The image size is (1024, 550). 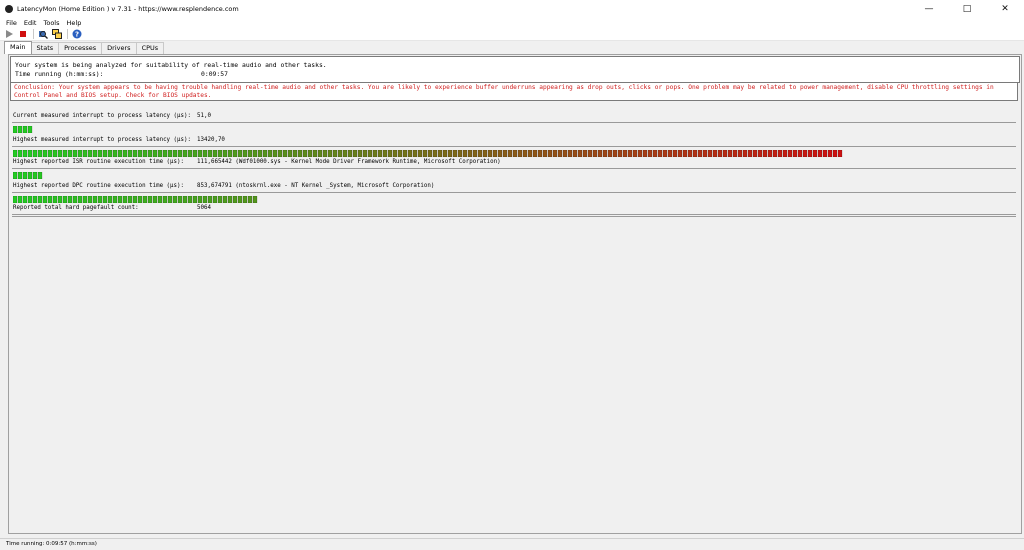 I want to click on windows-button, so click(x=57, y=33).